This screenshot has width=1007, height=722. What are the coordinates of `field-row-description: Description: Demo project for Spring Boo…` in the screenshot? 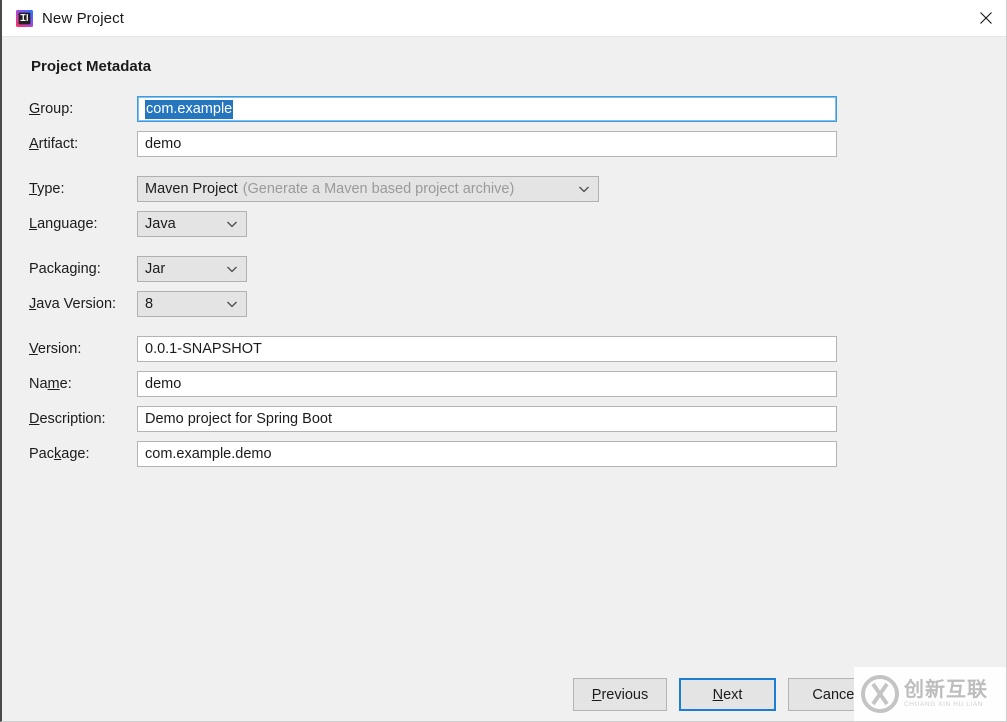 It's located at (504, 419).